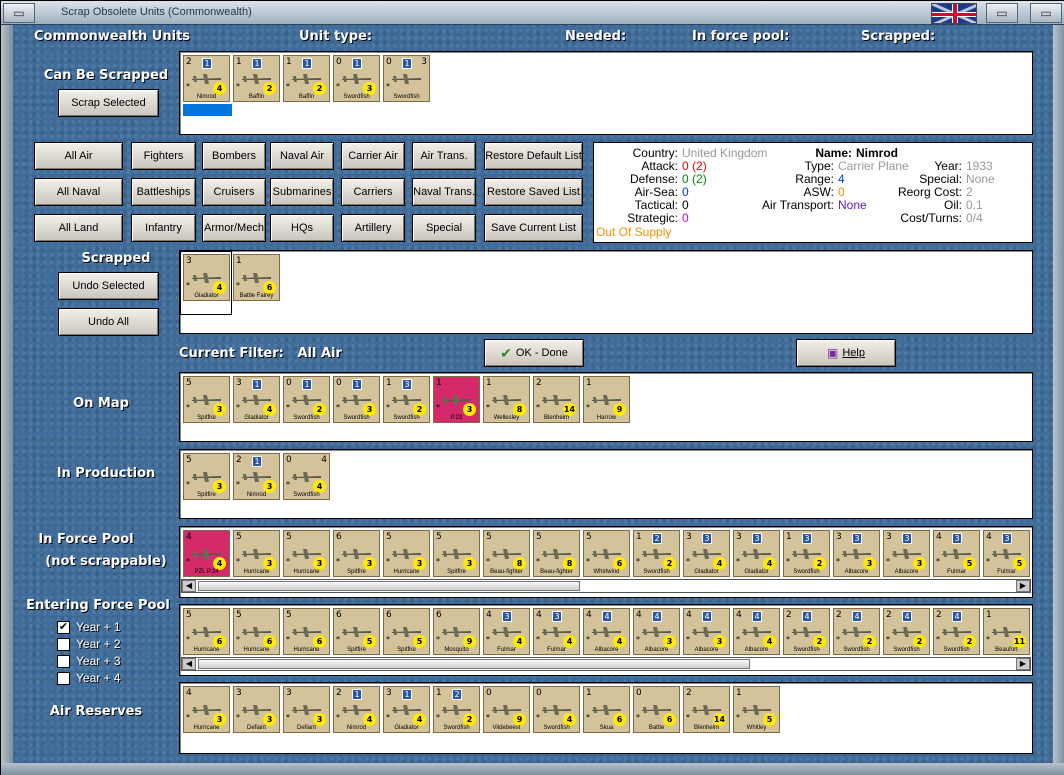 The image size is (1064, 775). What do you see at coordinates (606, 399) in the screenshot?
I see `unit-counter: 1 * 9 Harrow` at bounding box center [606, 399].